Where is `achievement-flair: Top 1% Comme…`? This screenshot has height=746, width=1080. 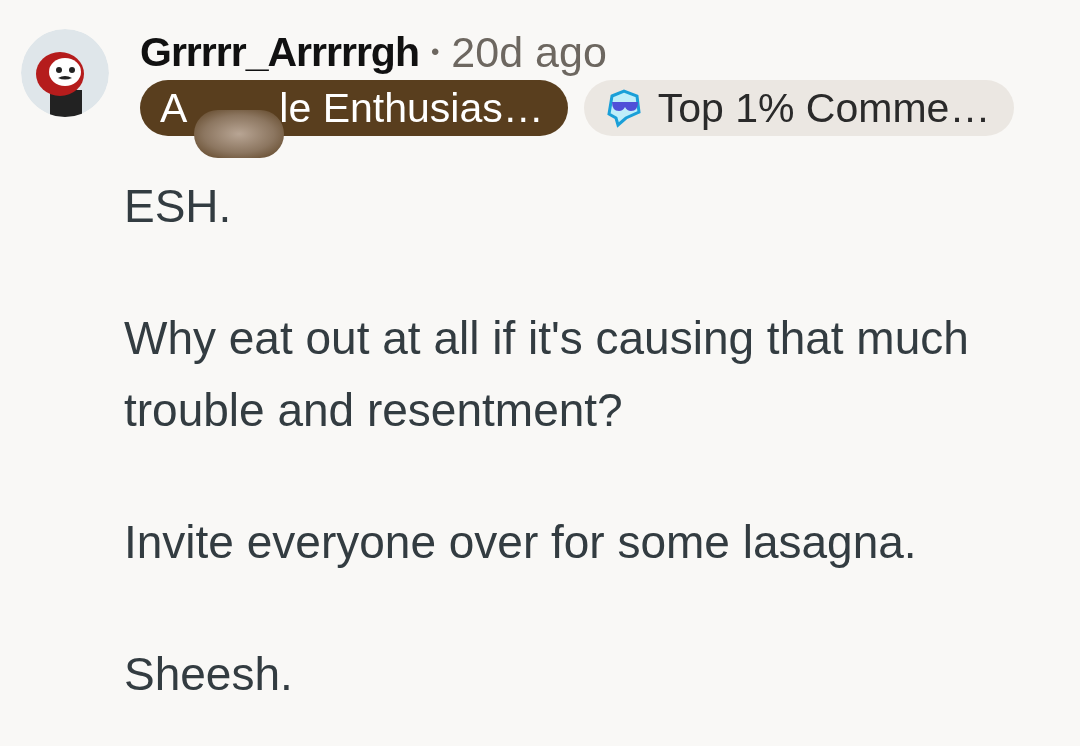
achievement-flair: Top 1% Comme… is located at coordinates (799, 108).